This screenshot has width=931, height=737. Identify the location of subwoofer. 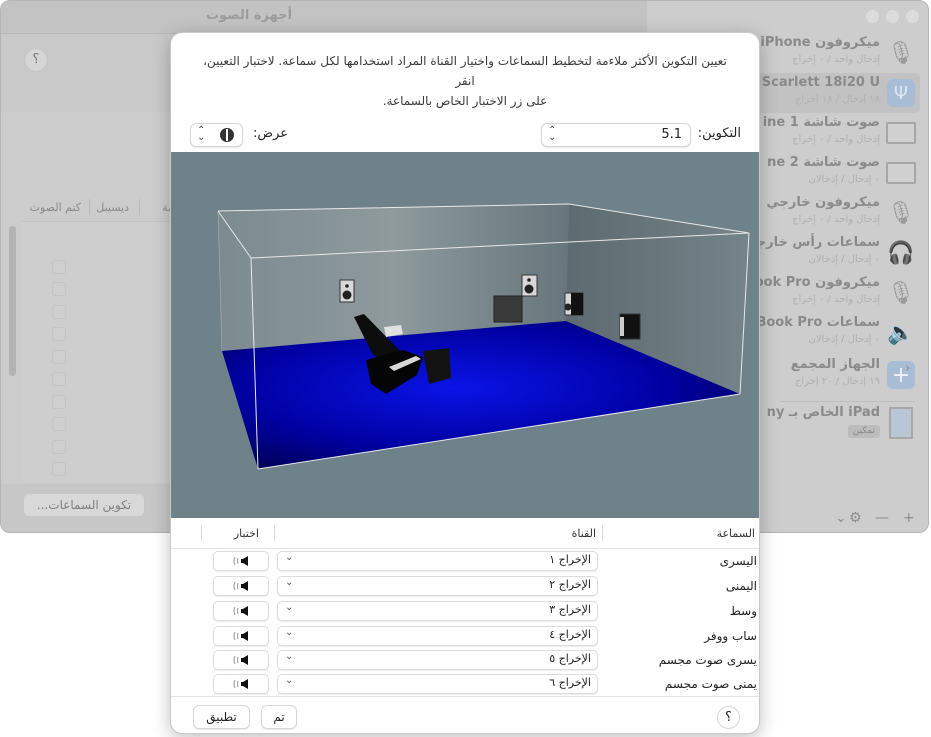
(508, 309).